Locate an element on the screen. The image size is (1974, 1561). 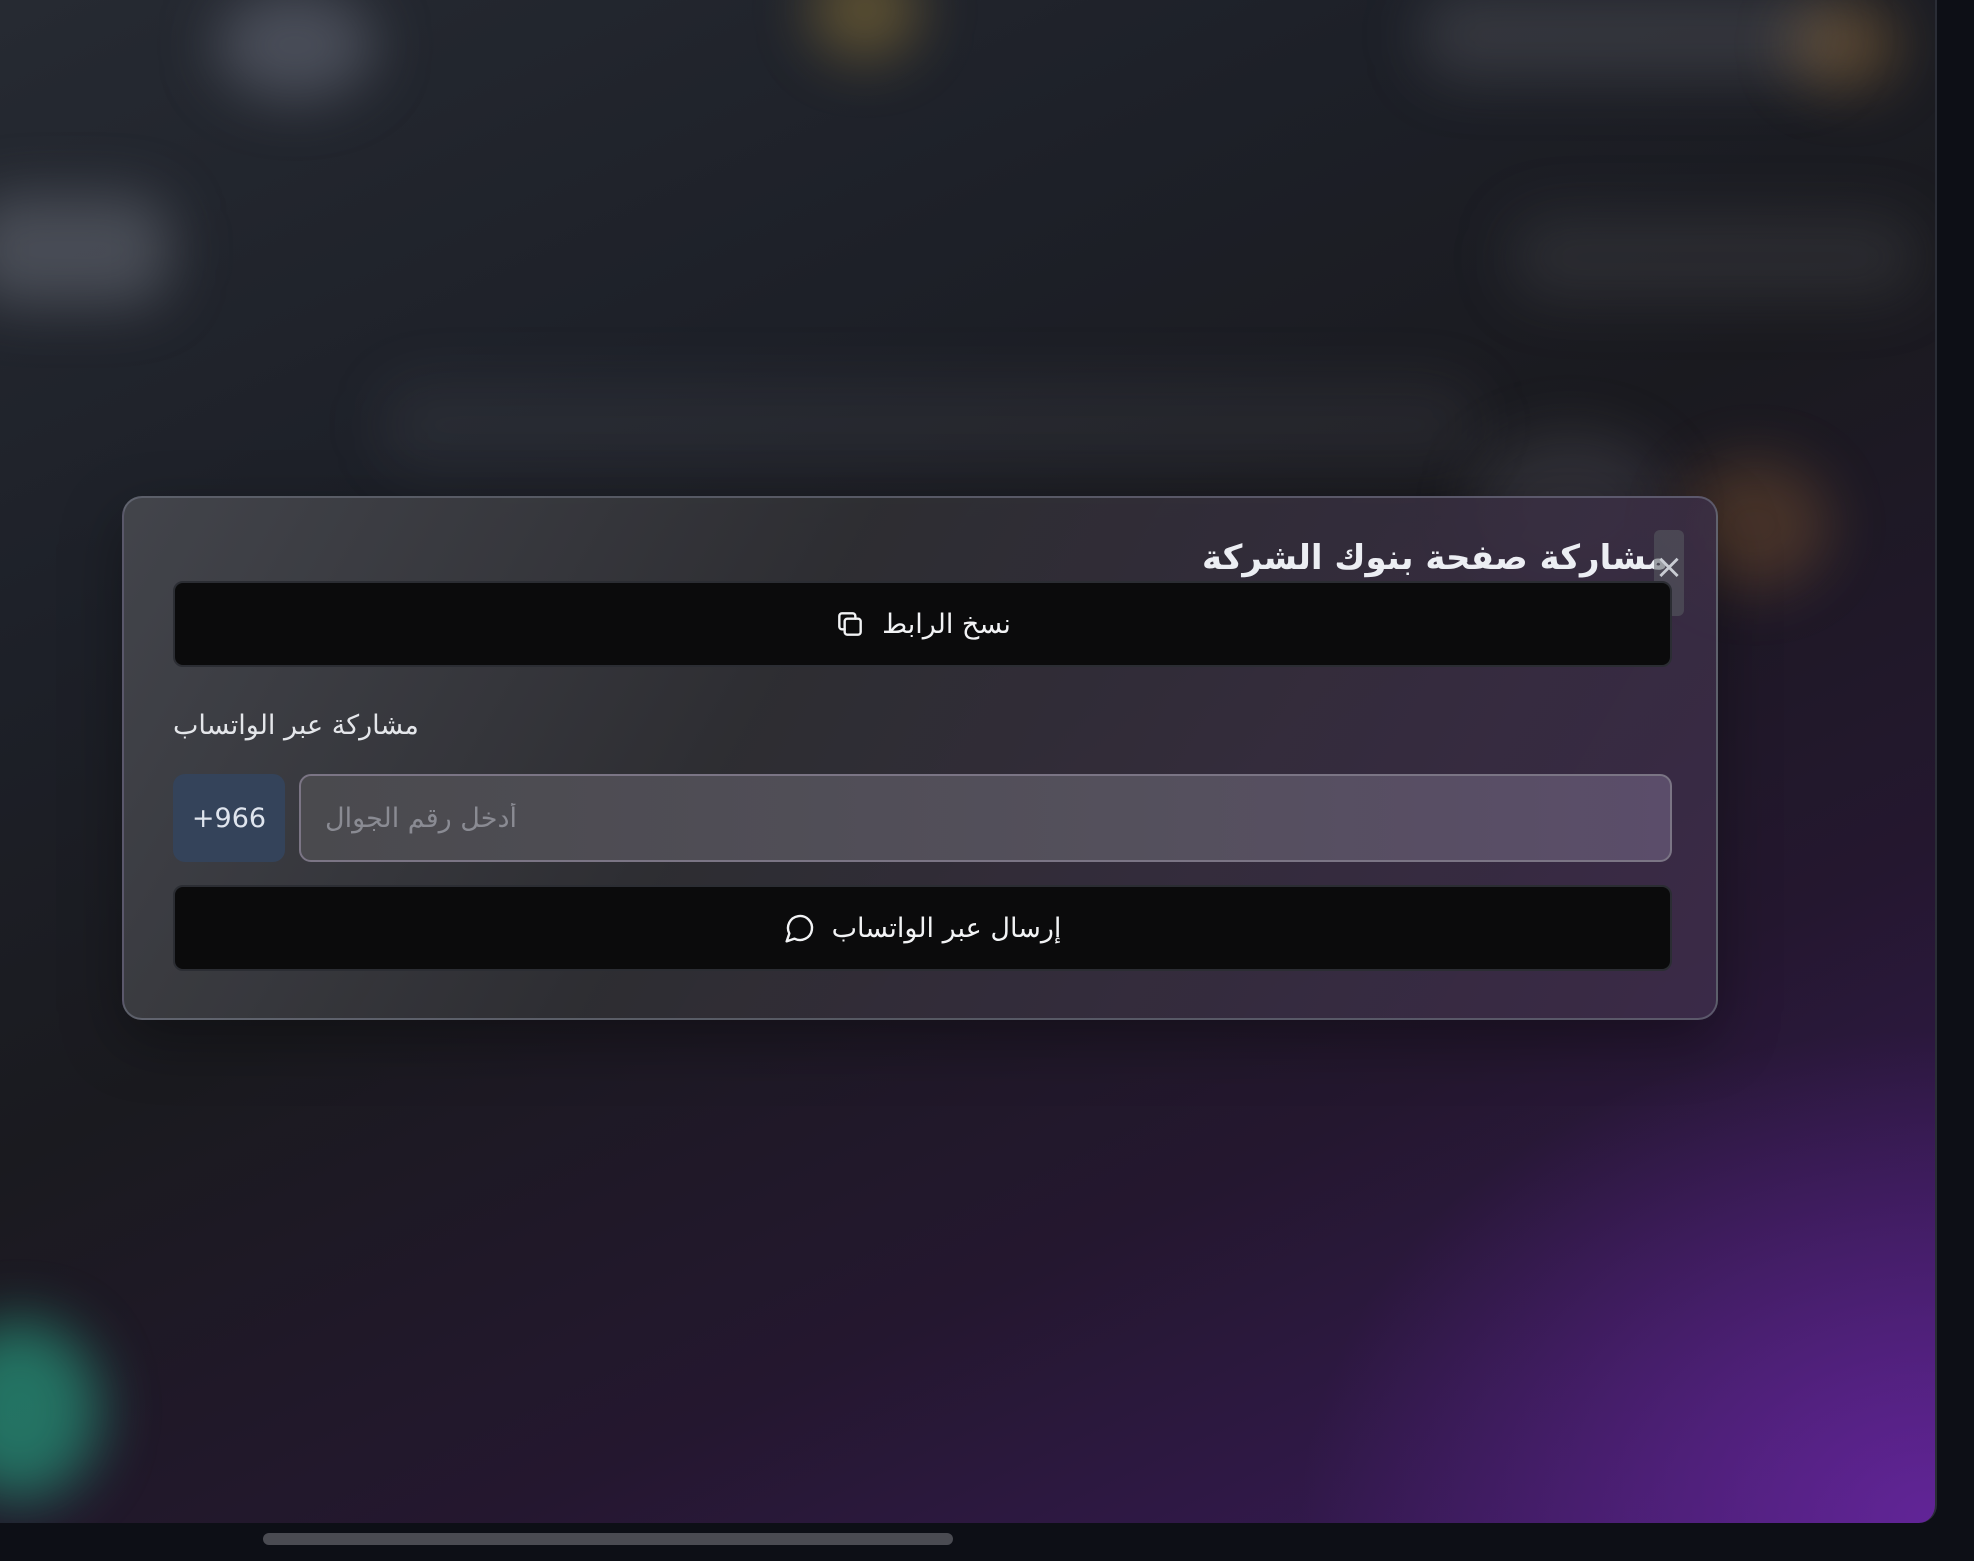
send-whatsapp-label: إرسال عبر الواتساب is located at coordinates (946, 928).